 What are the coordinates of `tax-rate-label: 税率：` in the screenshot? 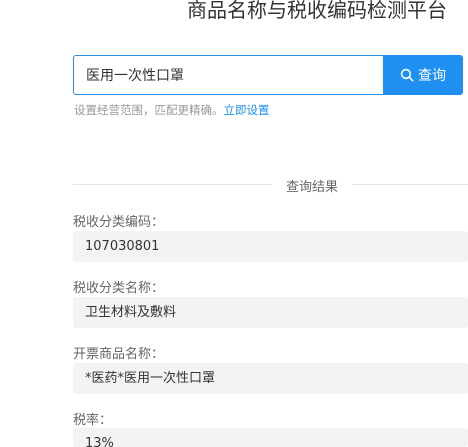 It's located at (93, 420).